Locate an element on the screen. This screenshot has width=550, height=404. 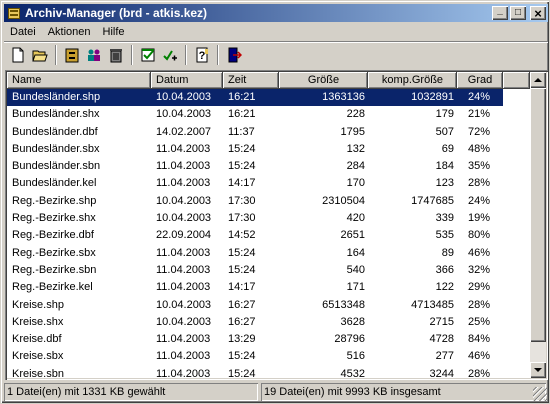
vertical-scrollbar is located at coordinates (538, 225).